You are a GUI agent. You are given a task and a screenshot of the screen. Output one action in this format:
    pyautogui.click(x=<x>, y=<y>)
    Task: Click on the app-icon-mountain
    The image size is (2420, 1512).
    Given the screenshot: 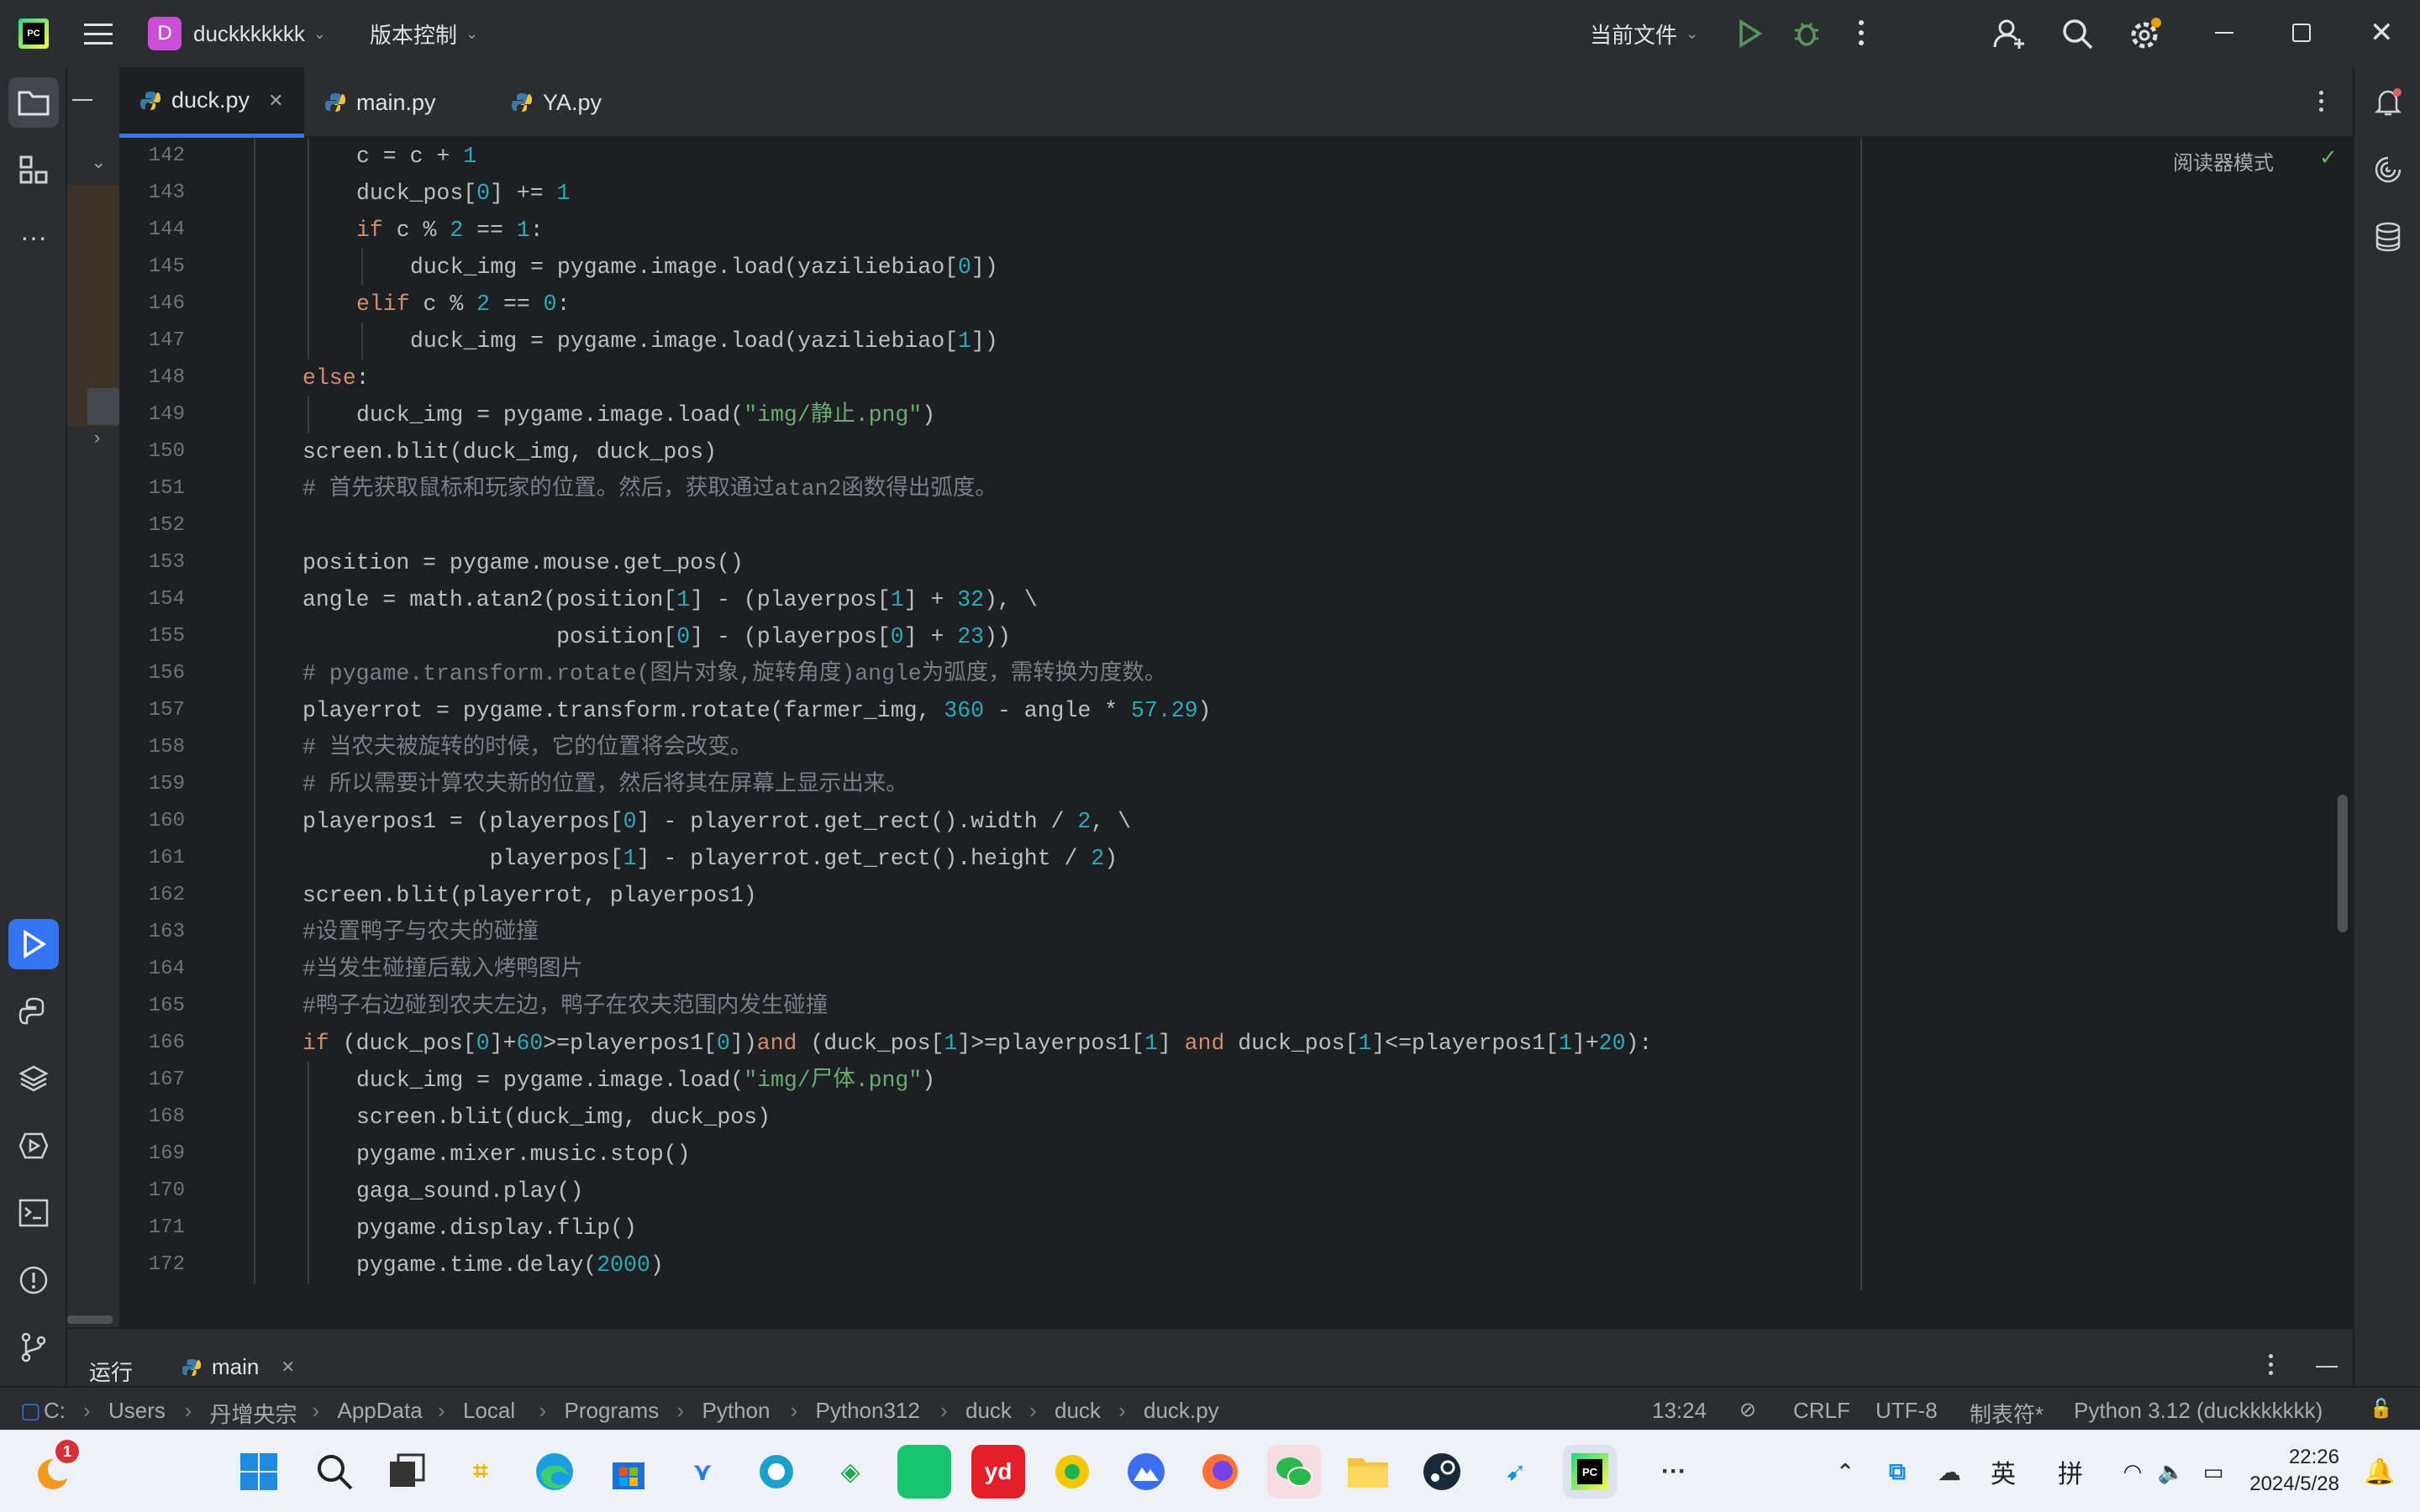 What is the action you would take?
    pyautogui.click(x=1146, y=1472)
    